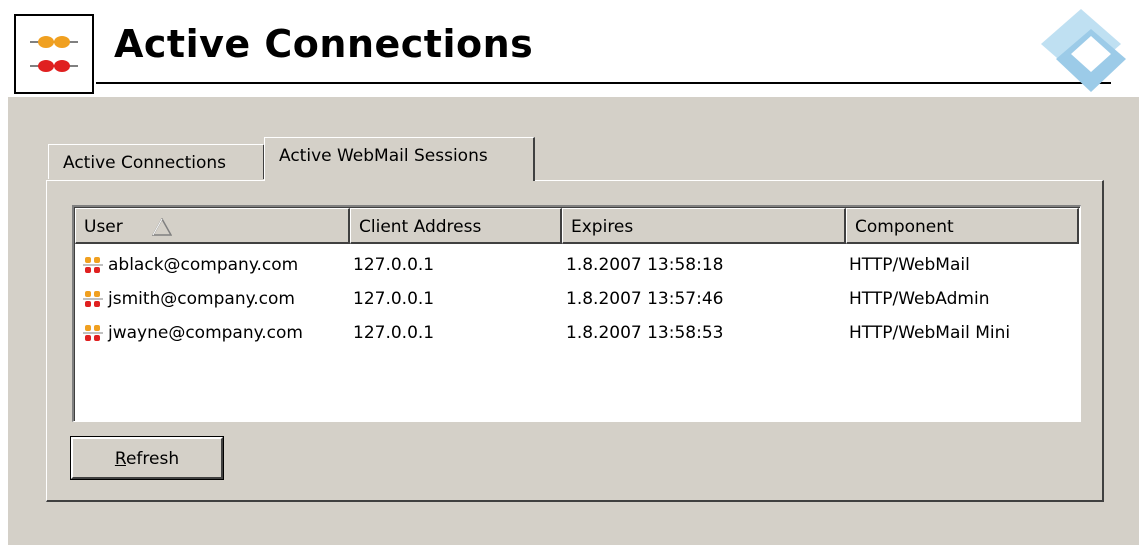 Image resolution: width=1139 pixels, height=545 pixels. What do you see at coordinates (704, 226) in the screenshot?
I see `column-header-expires: Expires` at bounding box center [704, 226].